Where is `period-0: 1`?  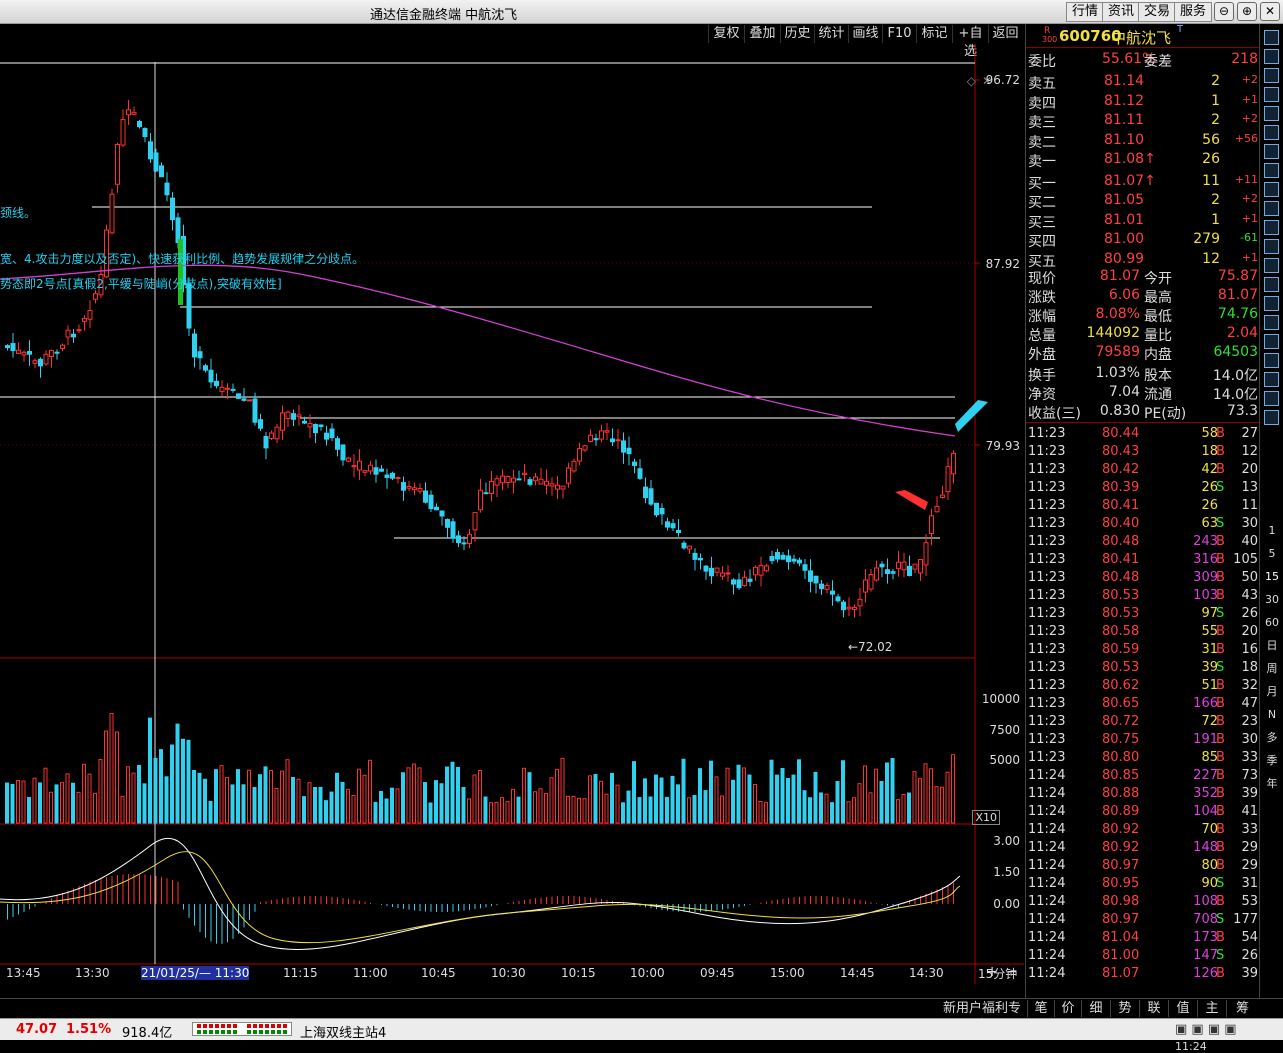 period-0: 1 is located at coordinates (1272, 531).